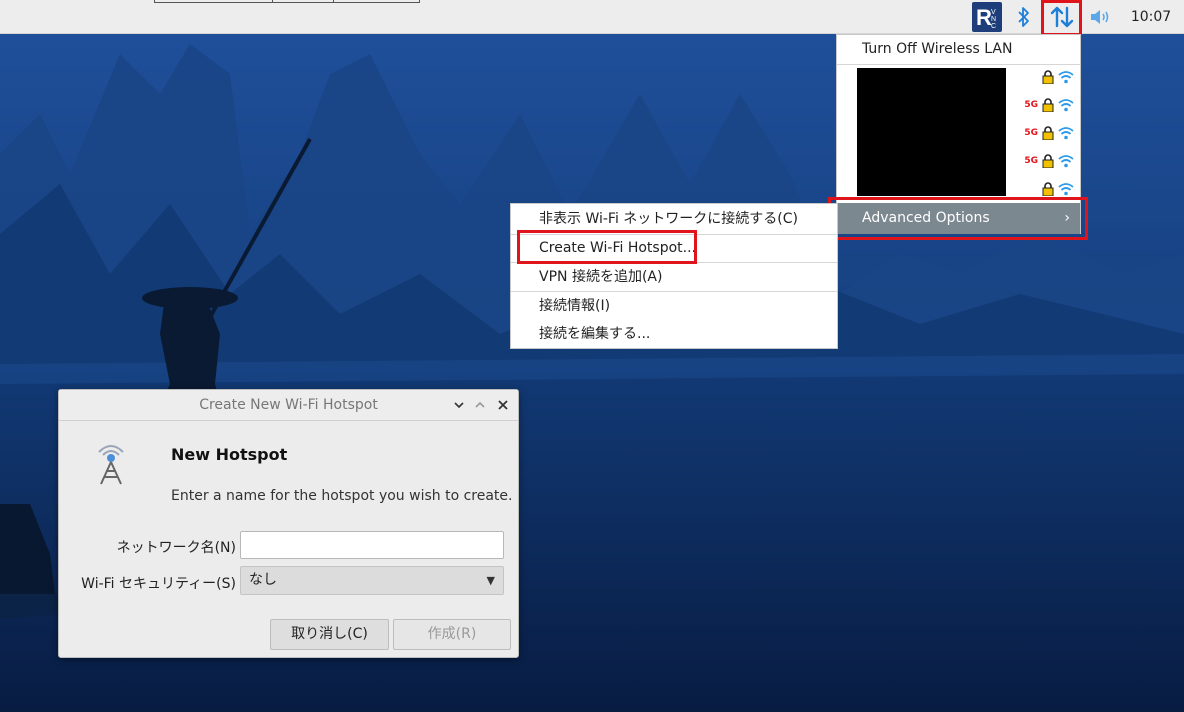  What do you see at coordinates (459, 405) in the screenshot?
I see `minimize-icon` at bounding box center [459, 405].